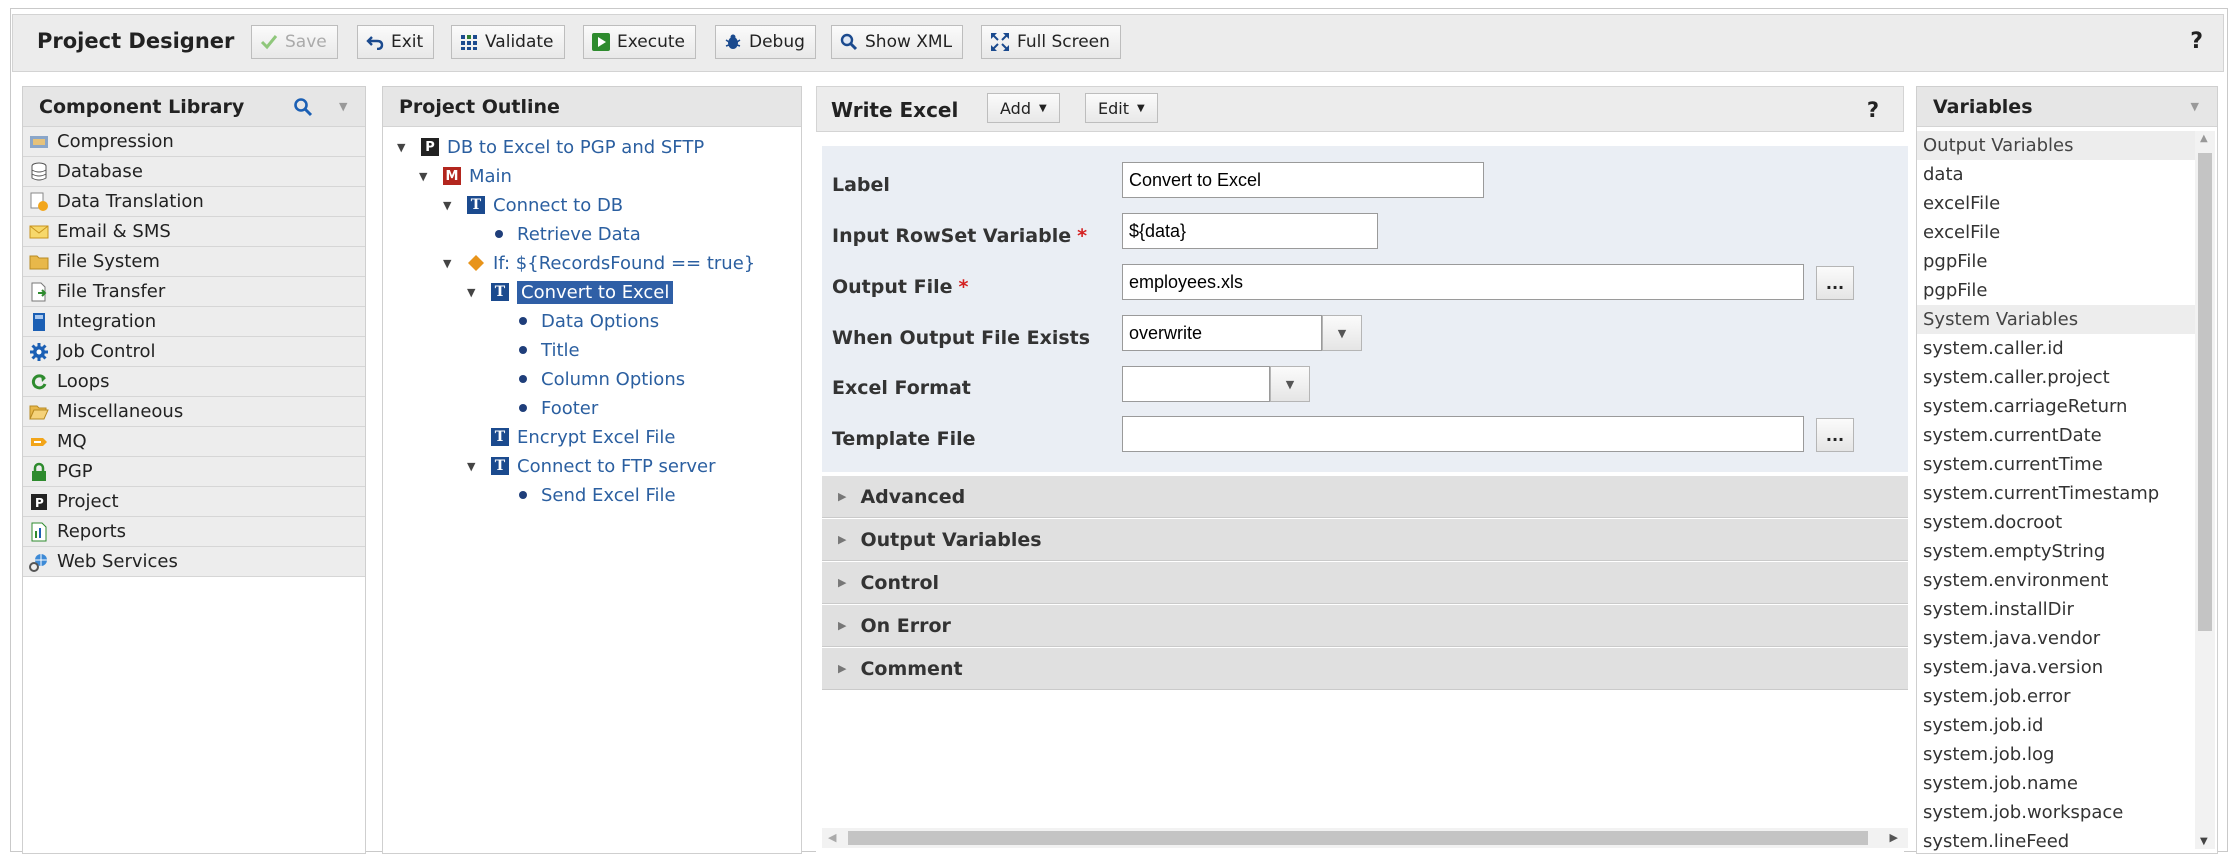 This screenshot has width=2236, height=856. What do you see at coordinates (832, 837) in the screenshot?
I see `scroll-left-icon: ◀` at bounding box center [832, 837].